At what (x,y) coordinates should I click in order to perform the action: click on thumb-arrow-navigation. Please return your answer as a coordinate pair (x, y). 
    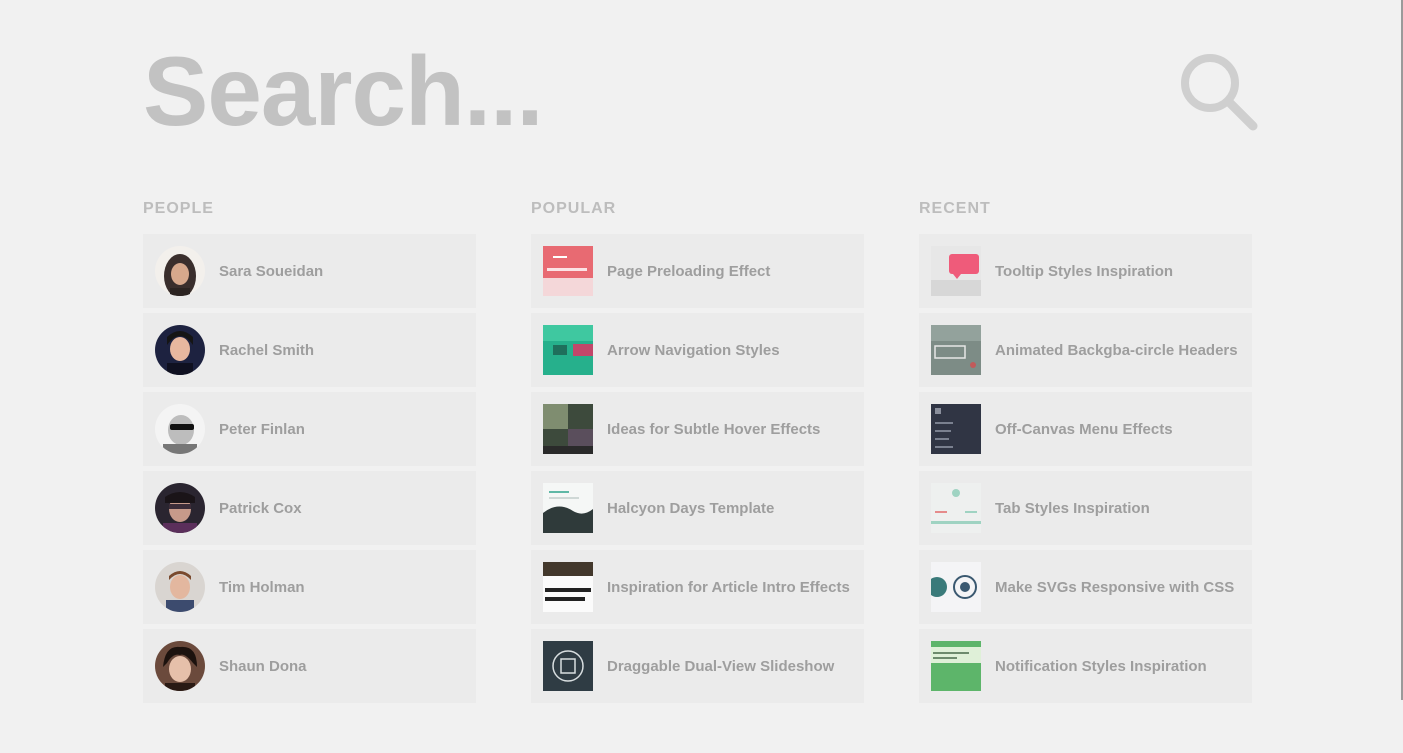
    Looking at the image, I should click on (568, 350).